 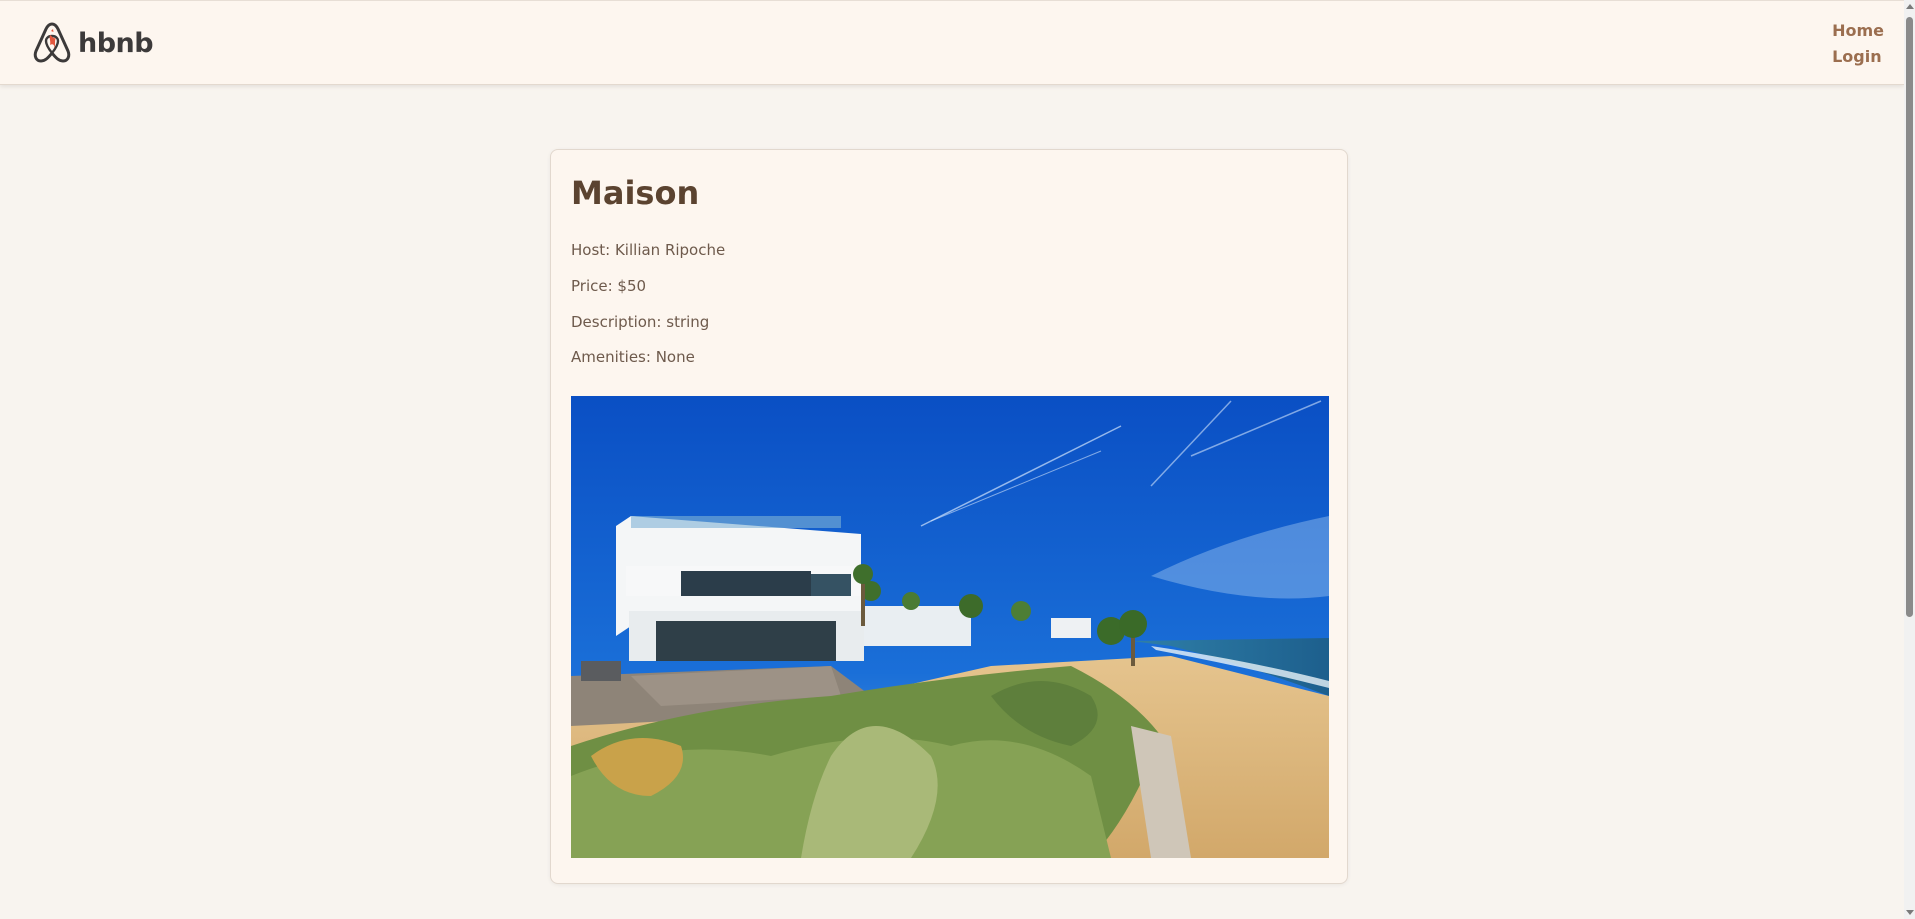 What do you see at coordinates (640, 322) in the screenshot?
I see `place-description: Description: string` at bounding box center [640, 322].